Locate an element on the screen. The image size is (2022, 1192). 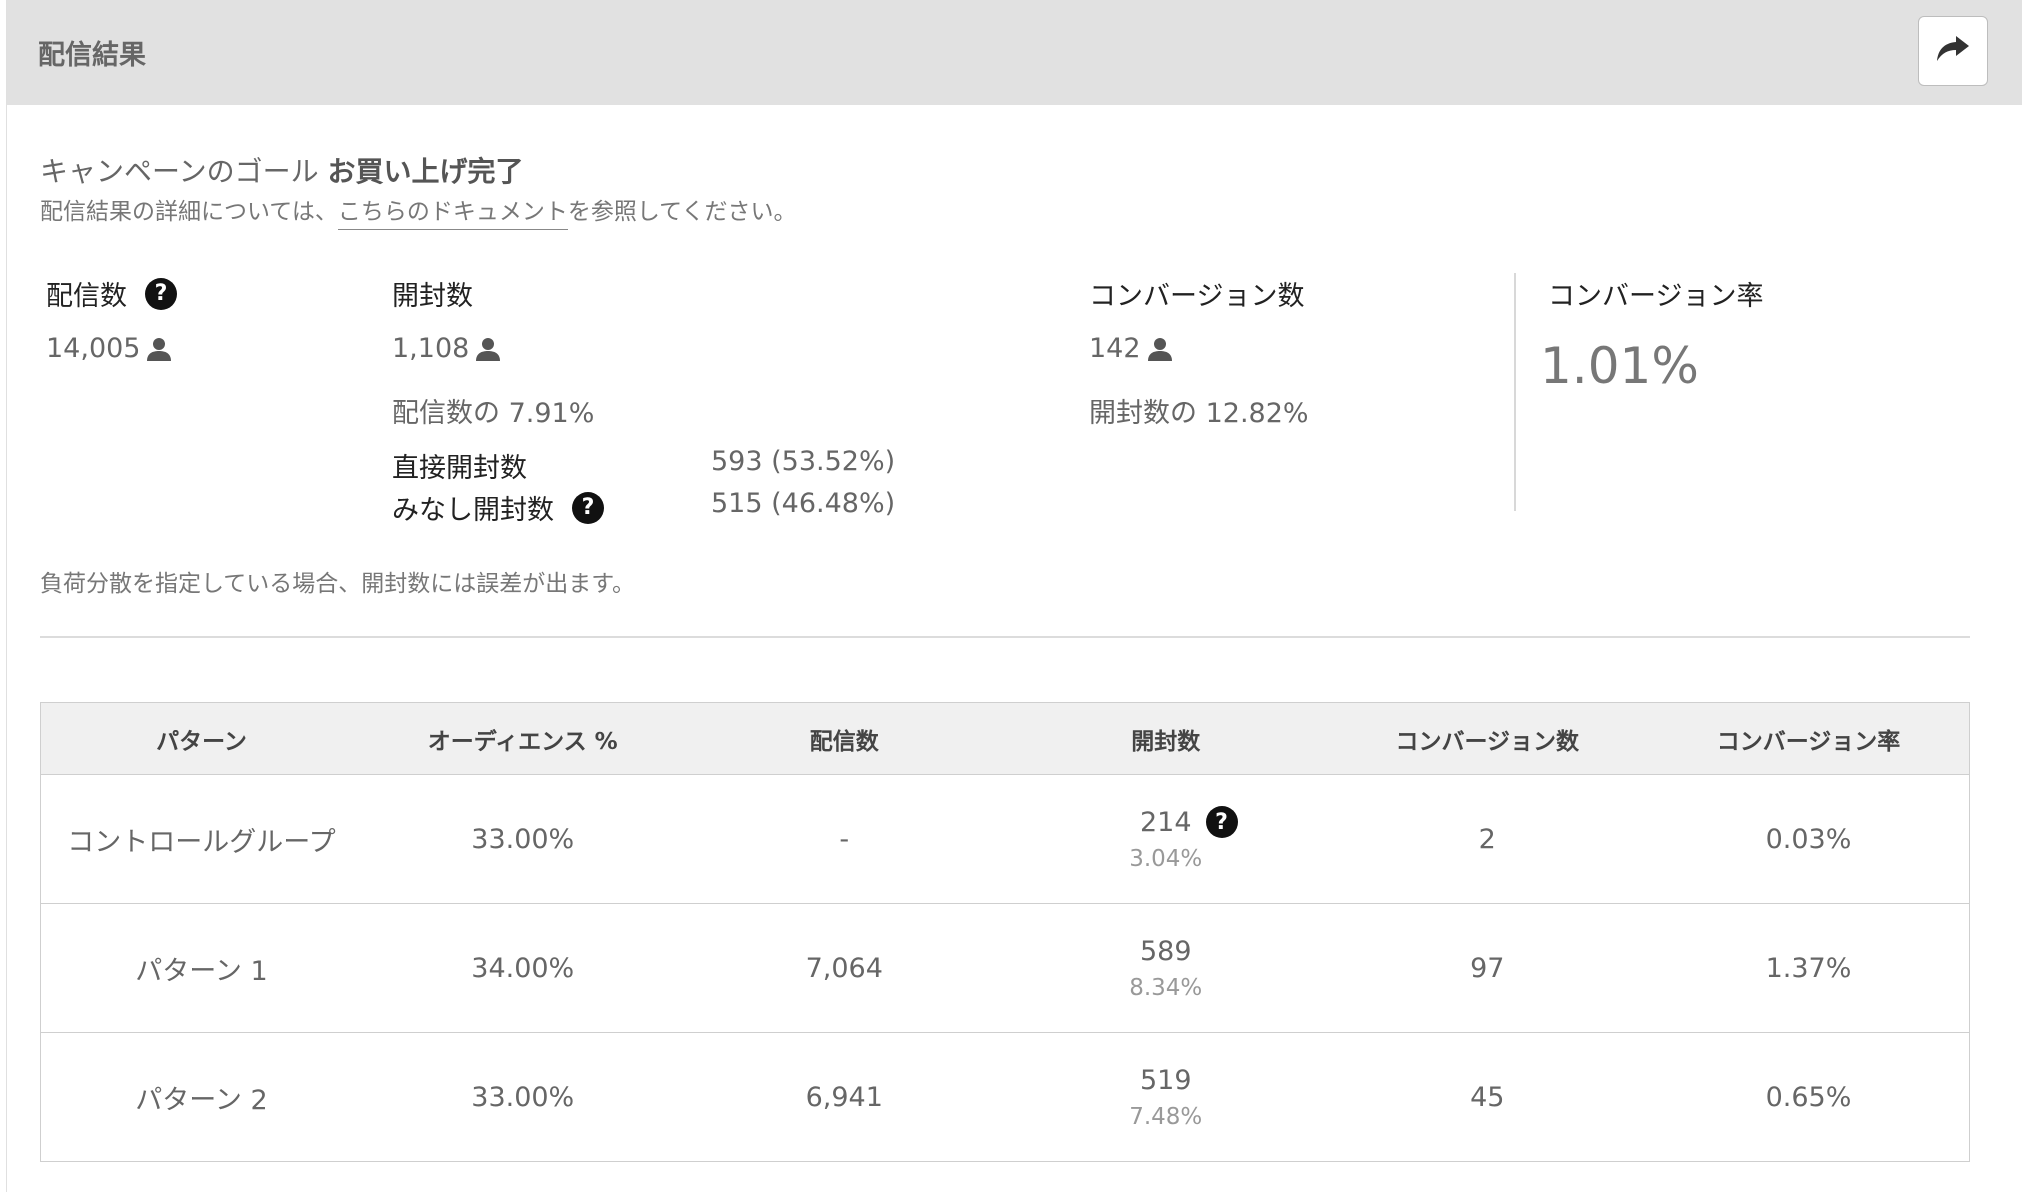
doc-after: を参照してください。 is located at coordinates (682, 212).